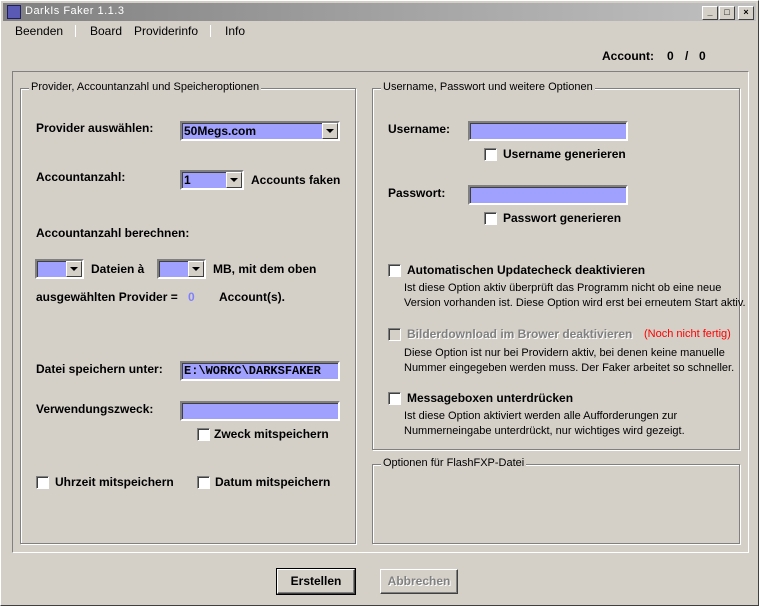  Describe the element at coordinates (59, 269) in the screenshot. I see `dateien-select` at that location.